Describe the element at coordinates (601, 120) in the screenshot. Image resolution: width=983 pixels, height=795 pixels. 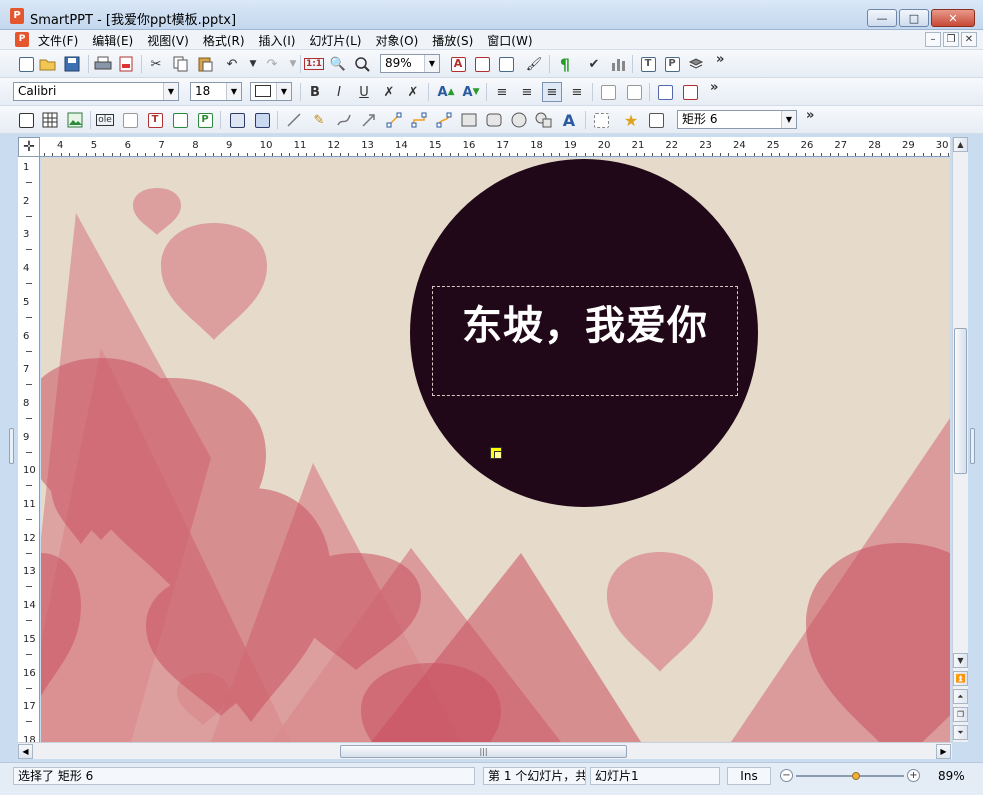
I see `group-icon` at that location.